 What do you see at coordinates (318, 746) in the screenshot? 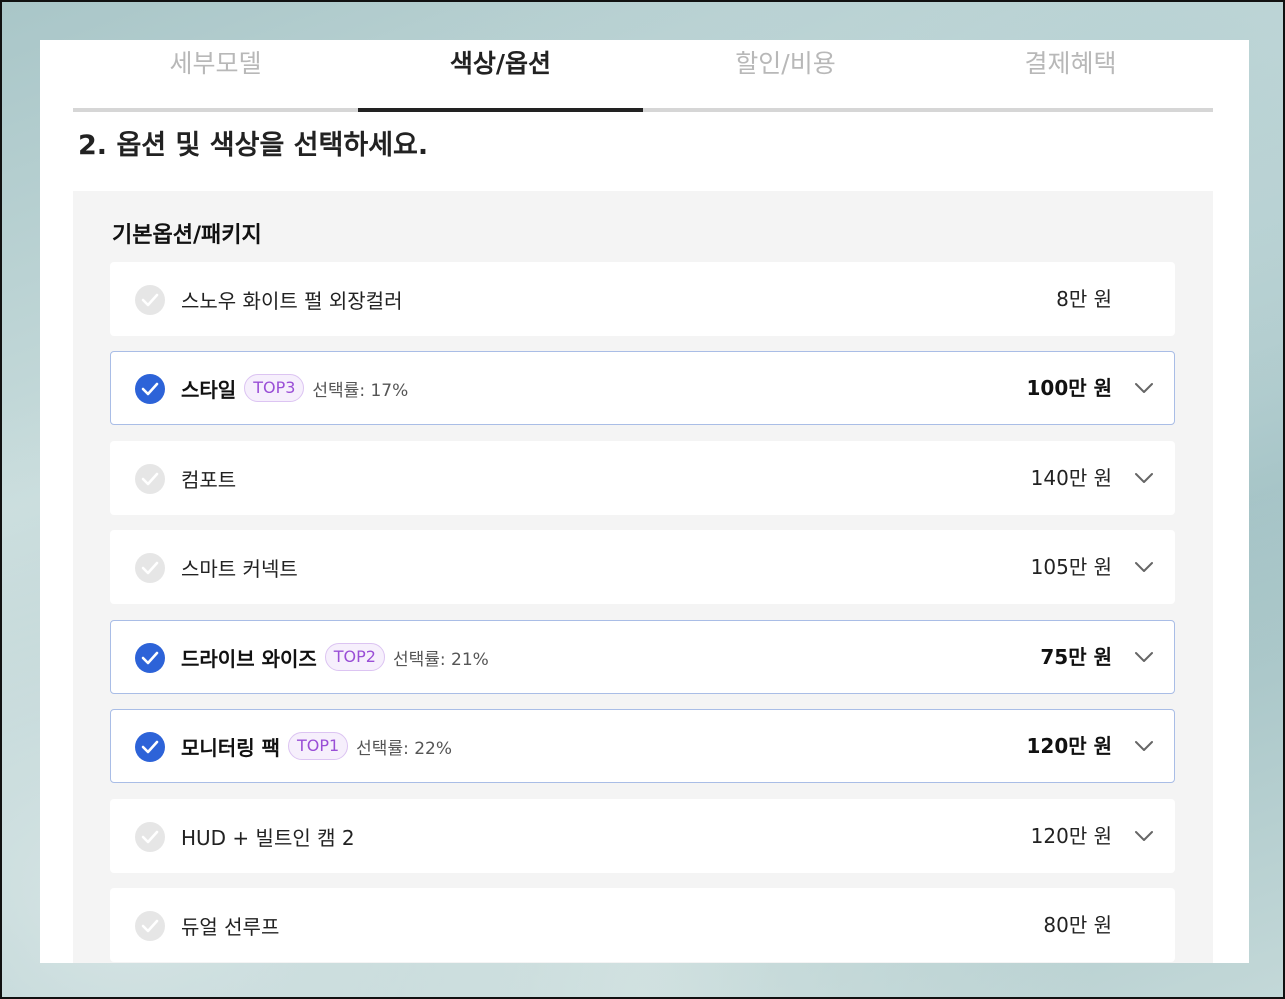
I see `top-badge: TOP1` at bounding box center [318, 746].